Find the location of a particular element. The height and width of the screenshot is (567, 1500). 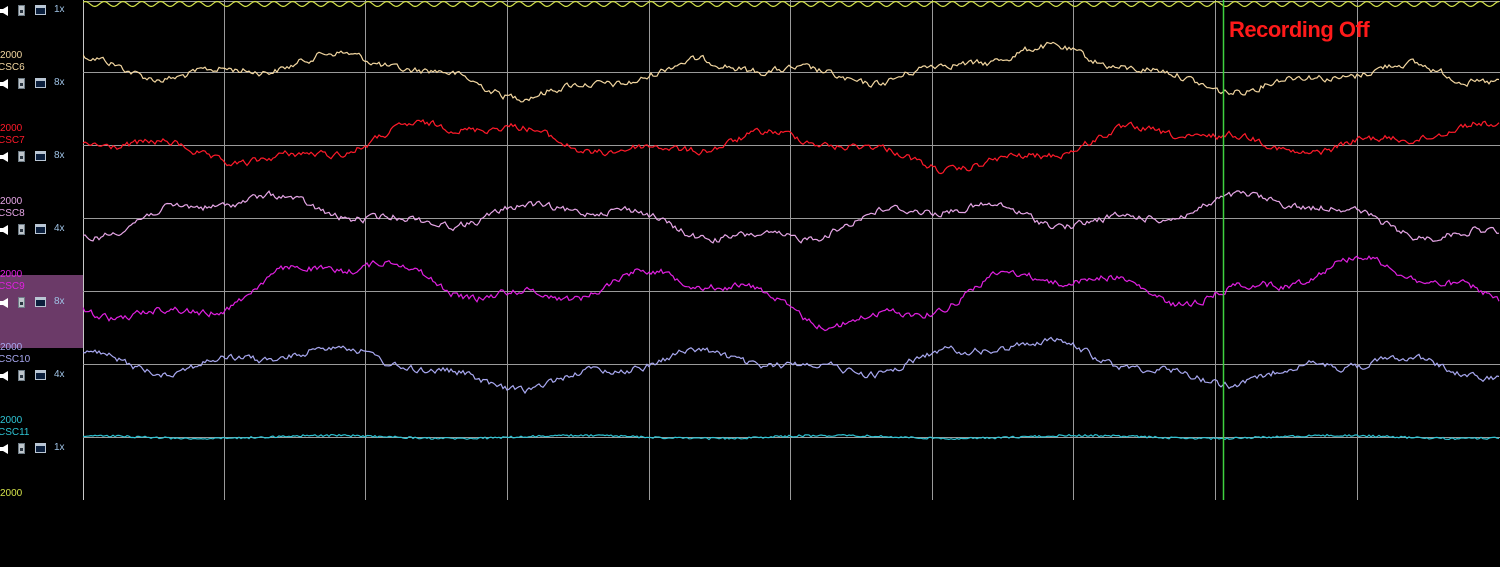

channel-row-csc5: CSC5 1x is located at coordinates (41, 28).